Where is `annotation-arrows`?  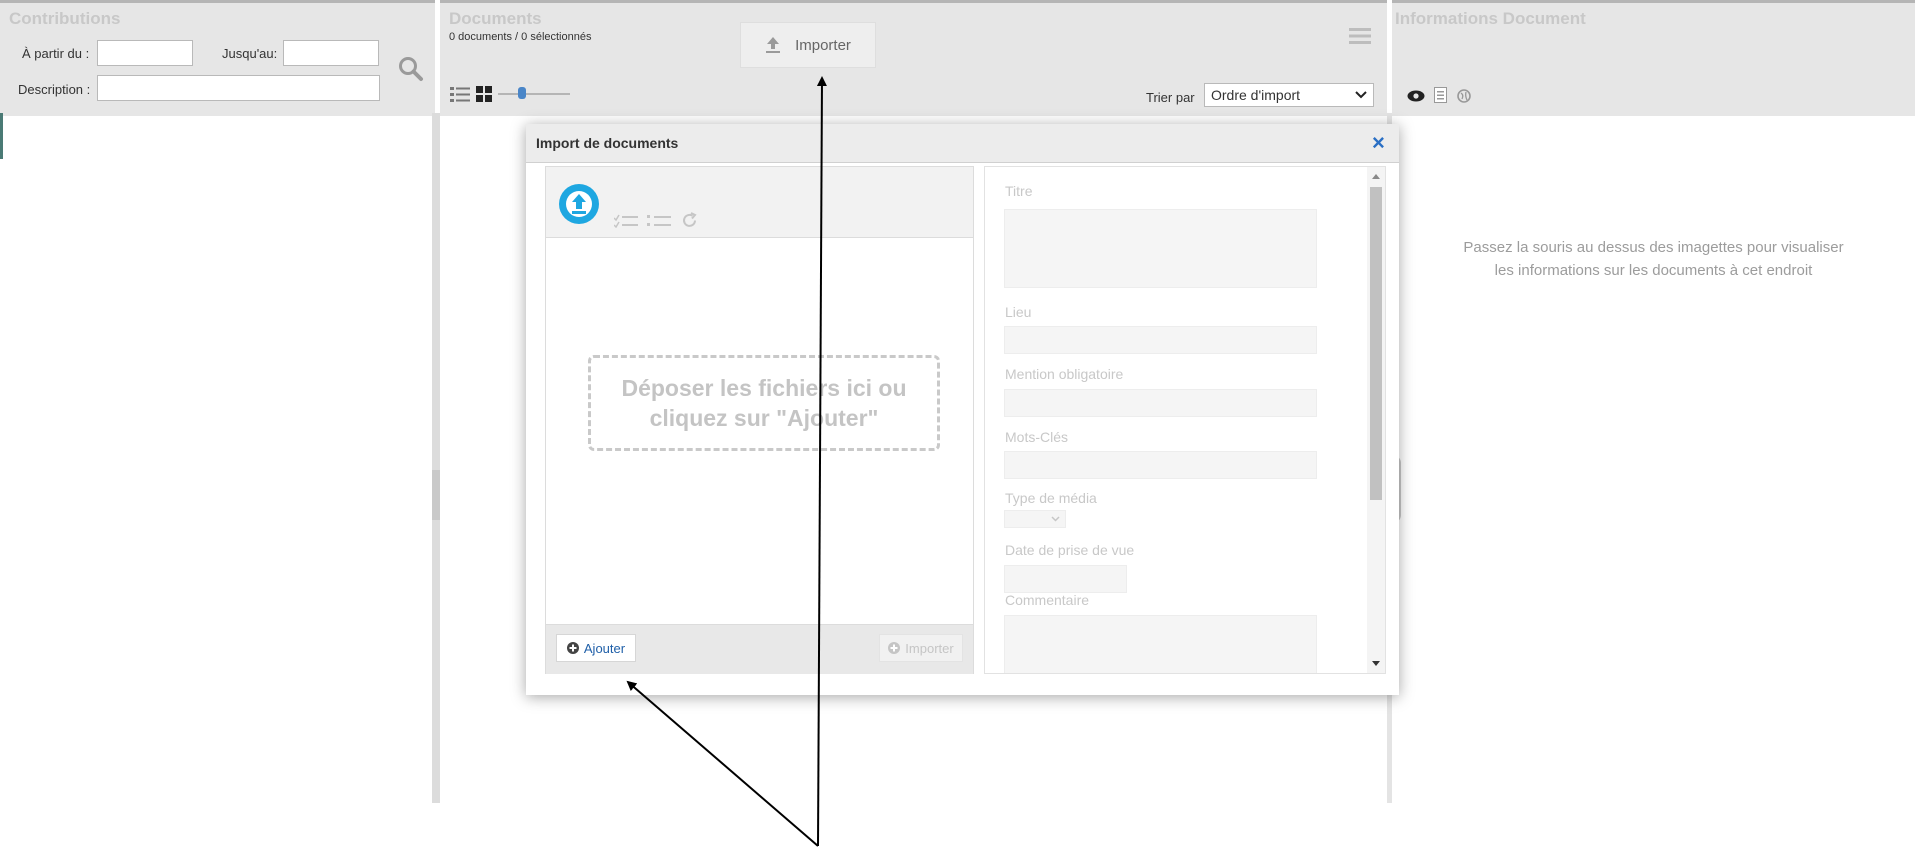 annotation-arrows is located at coordinates (726, 461).